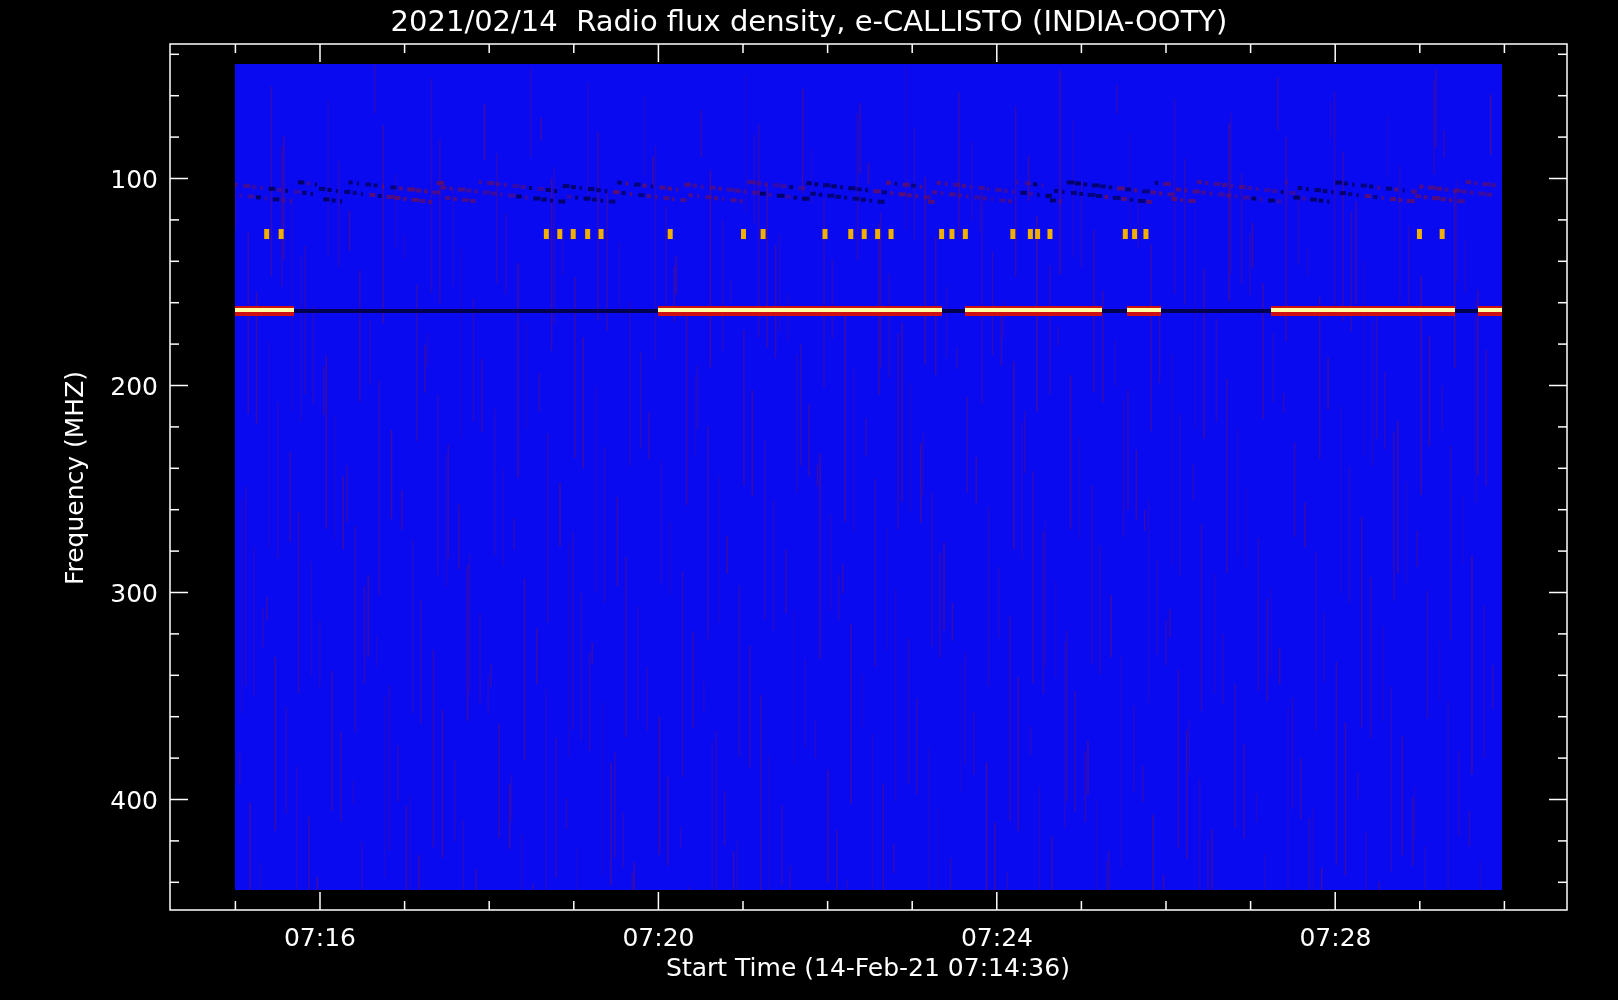 The image size is (1618, 1000). What do you see at coordinates (134, 179) in the screenshot?
I see `y-tick-label: 100` at bounding box center [134, 179].